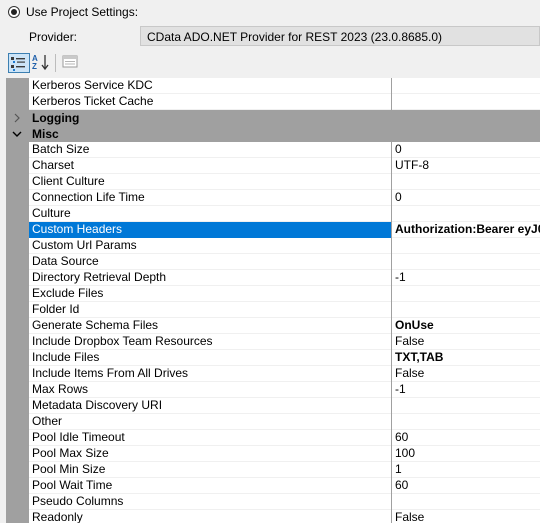 This screenshot has width=540, height=523. I want to click on property-row: Readonly False, so click(273, 516).